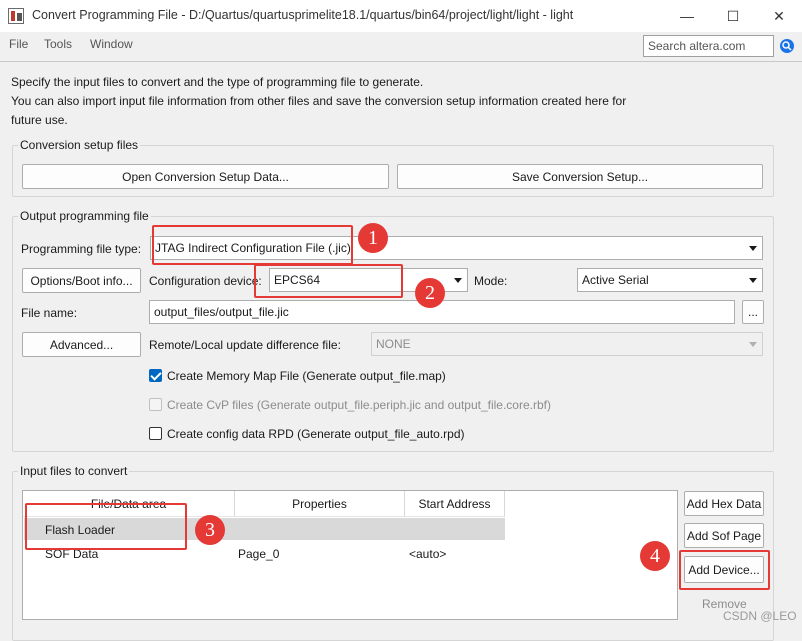  I want to click on table-cell-start-address: <auto>, so click(428, 554).